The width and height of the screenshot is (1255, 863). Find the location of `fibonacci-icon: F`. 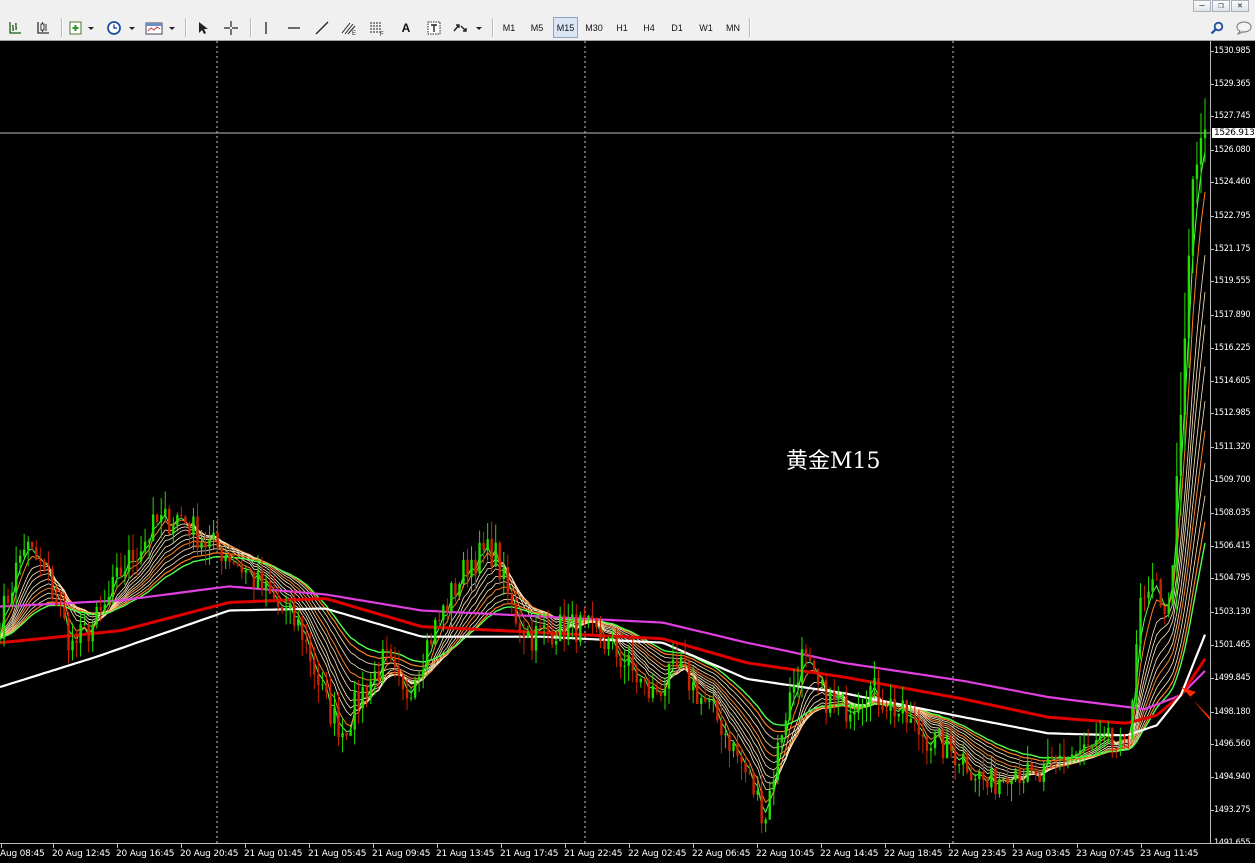

fibonacci-icon: F is located at coordinates (377, 27).